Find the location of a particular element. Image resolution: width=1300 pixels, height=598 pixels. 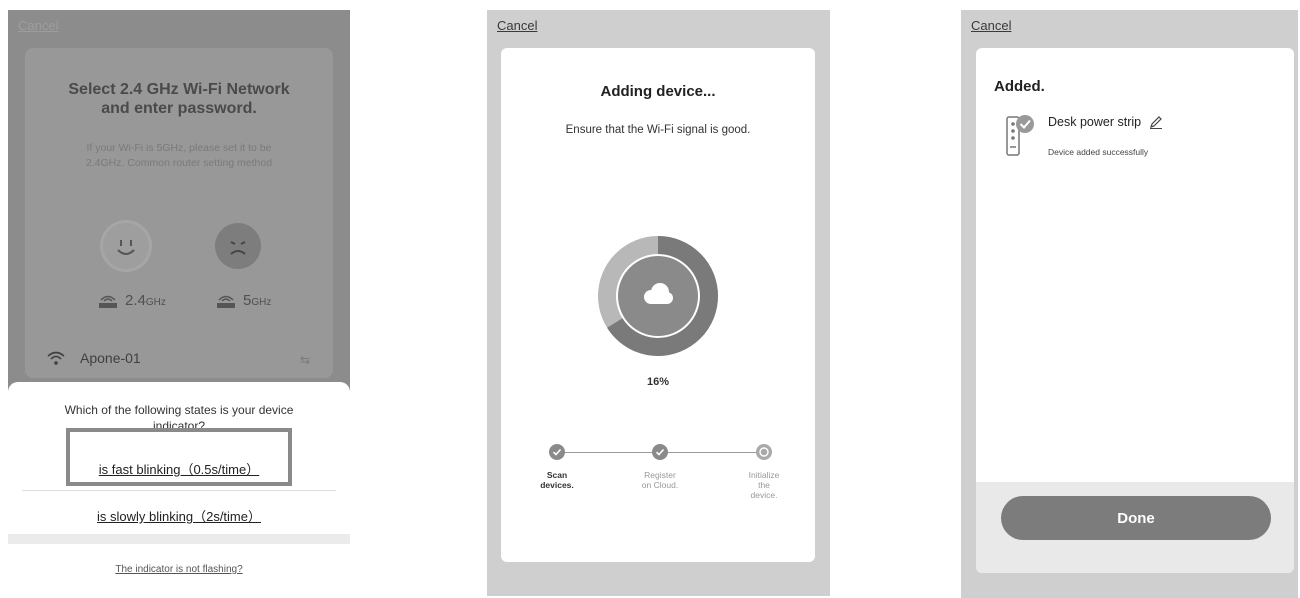

step-scan-check-icon is located at coordinates (557, 452).